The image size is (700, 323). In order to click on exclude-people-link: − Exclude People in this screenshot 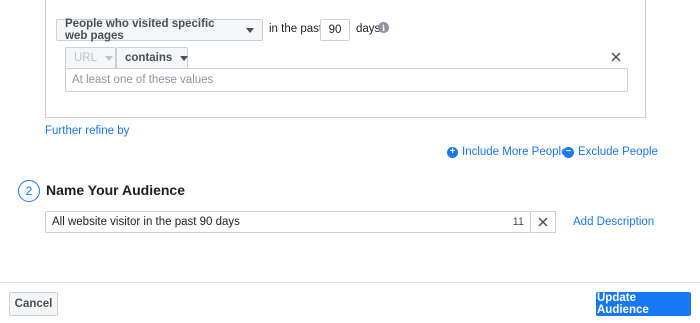, I will do `click(610, 152)`.